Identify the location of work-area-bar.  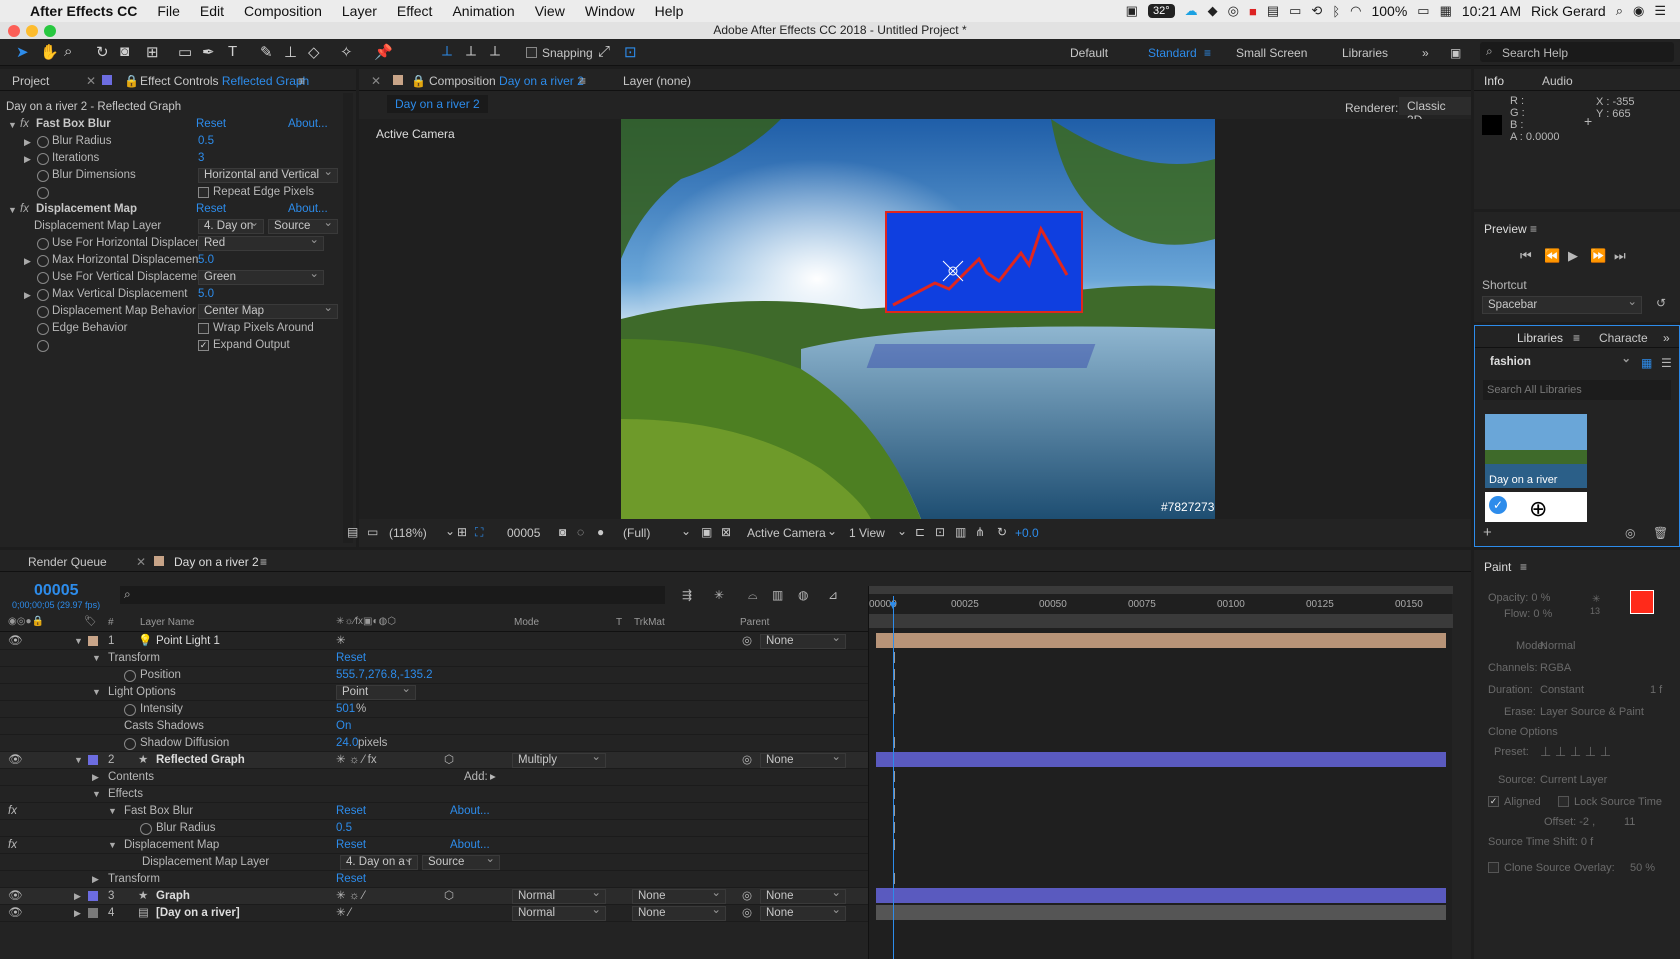
(1161, 590).